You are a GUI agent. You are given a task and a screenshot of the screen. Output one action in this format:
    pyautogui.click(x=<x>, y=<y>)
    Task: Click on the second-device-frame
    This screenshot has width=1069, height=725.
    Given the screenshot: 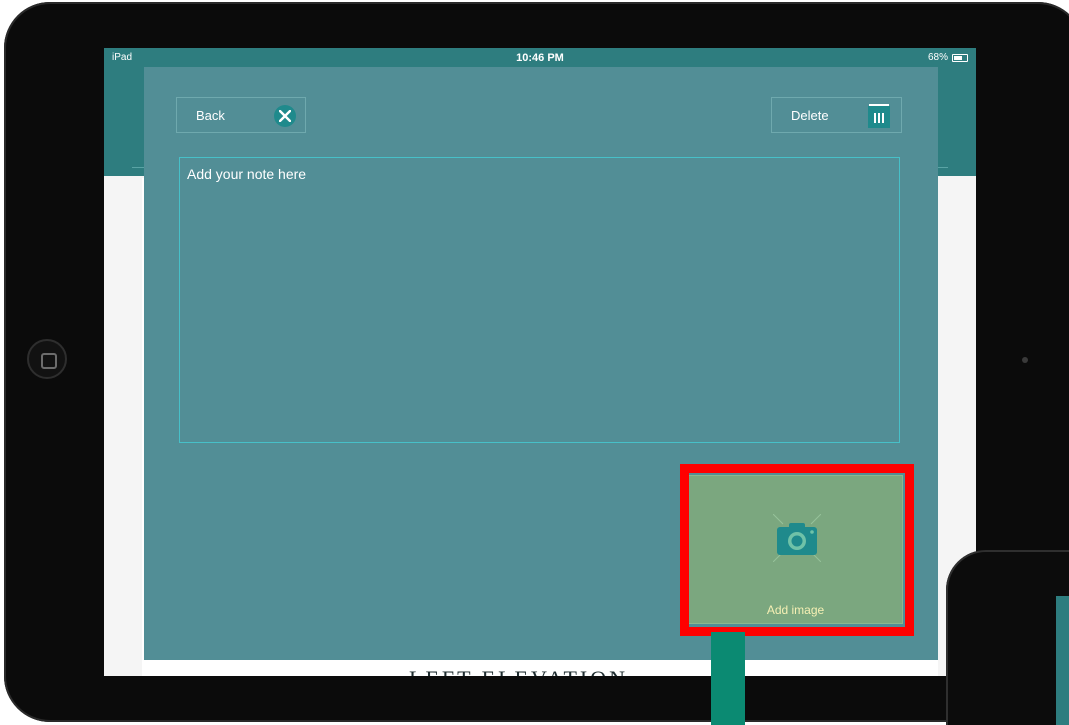 What is the action you would take?
    pyautogui.click(x=1007, y=637)
    